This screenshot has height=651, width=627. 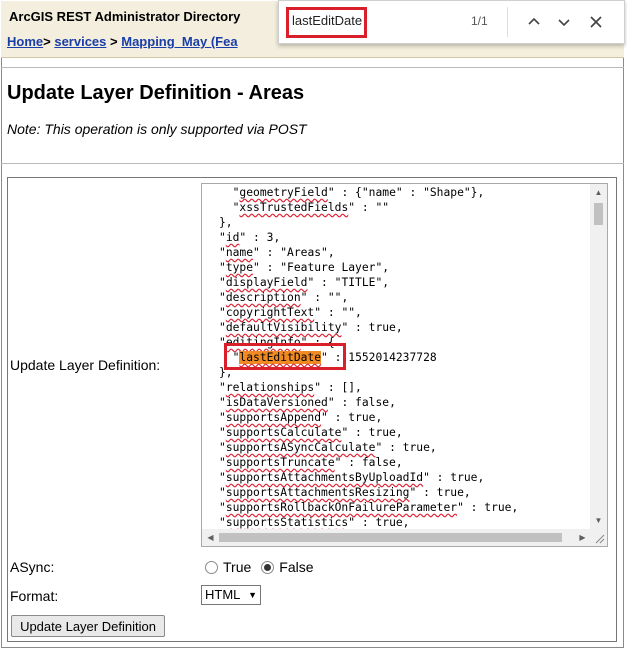 What do you see at coordinates (237, 567) in the screenshot?
I see `async-true-label: True` at bounding box center [237, 567].